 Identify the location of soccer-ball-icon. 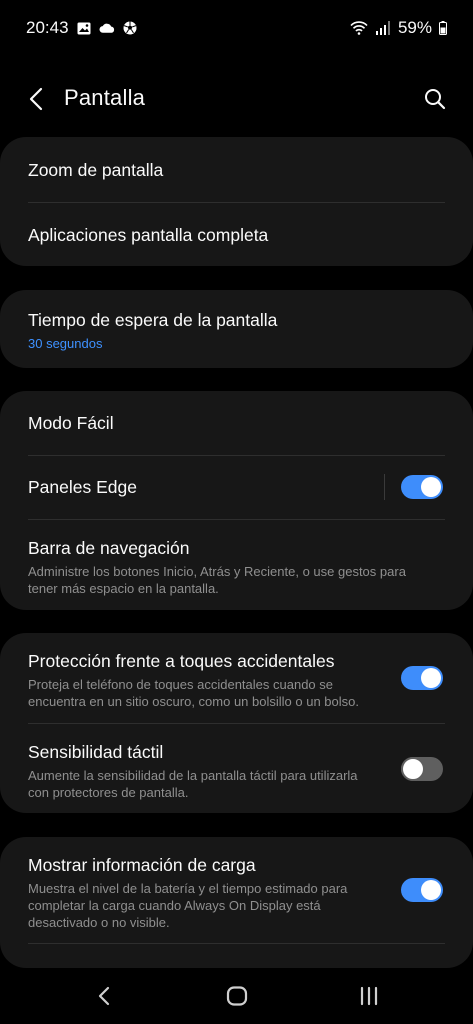
(130, 28).